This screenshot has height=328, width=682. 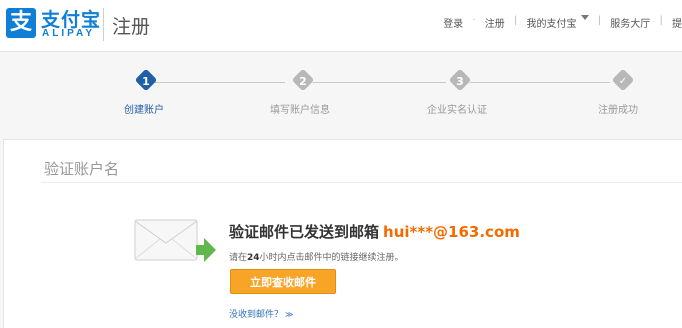 What do you see at coordinates (495, 22) in the screenshot?
I see `register-link: 注册` at bounding box center [495, 22].